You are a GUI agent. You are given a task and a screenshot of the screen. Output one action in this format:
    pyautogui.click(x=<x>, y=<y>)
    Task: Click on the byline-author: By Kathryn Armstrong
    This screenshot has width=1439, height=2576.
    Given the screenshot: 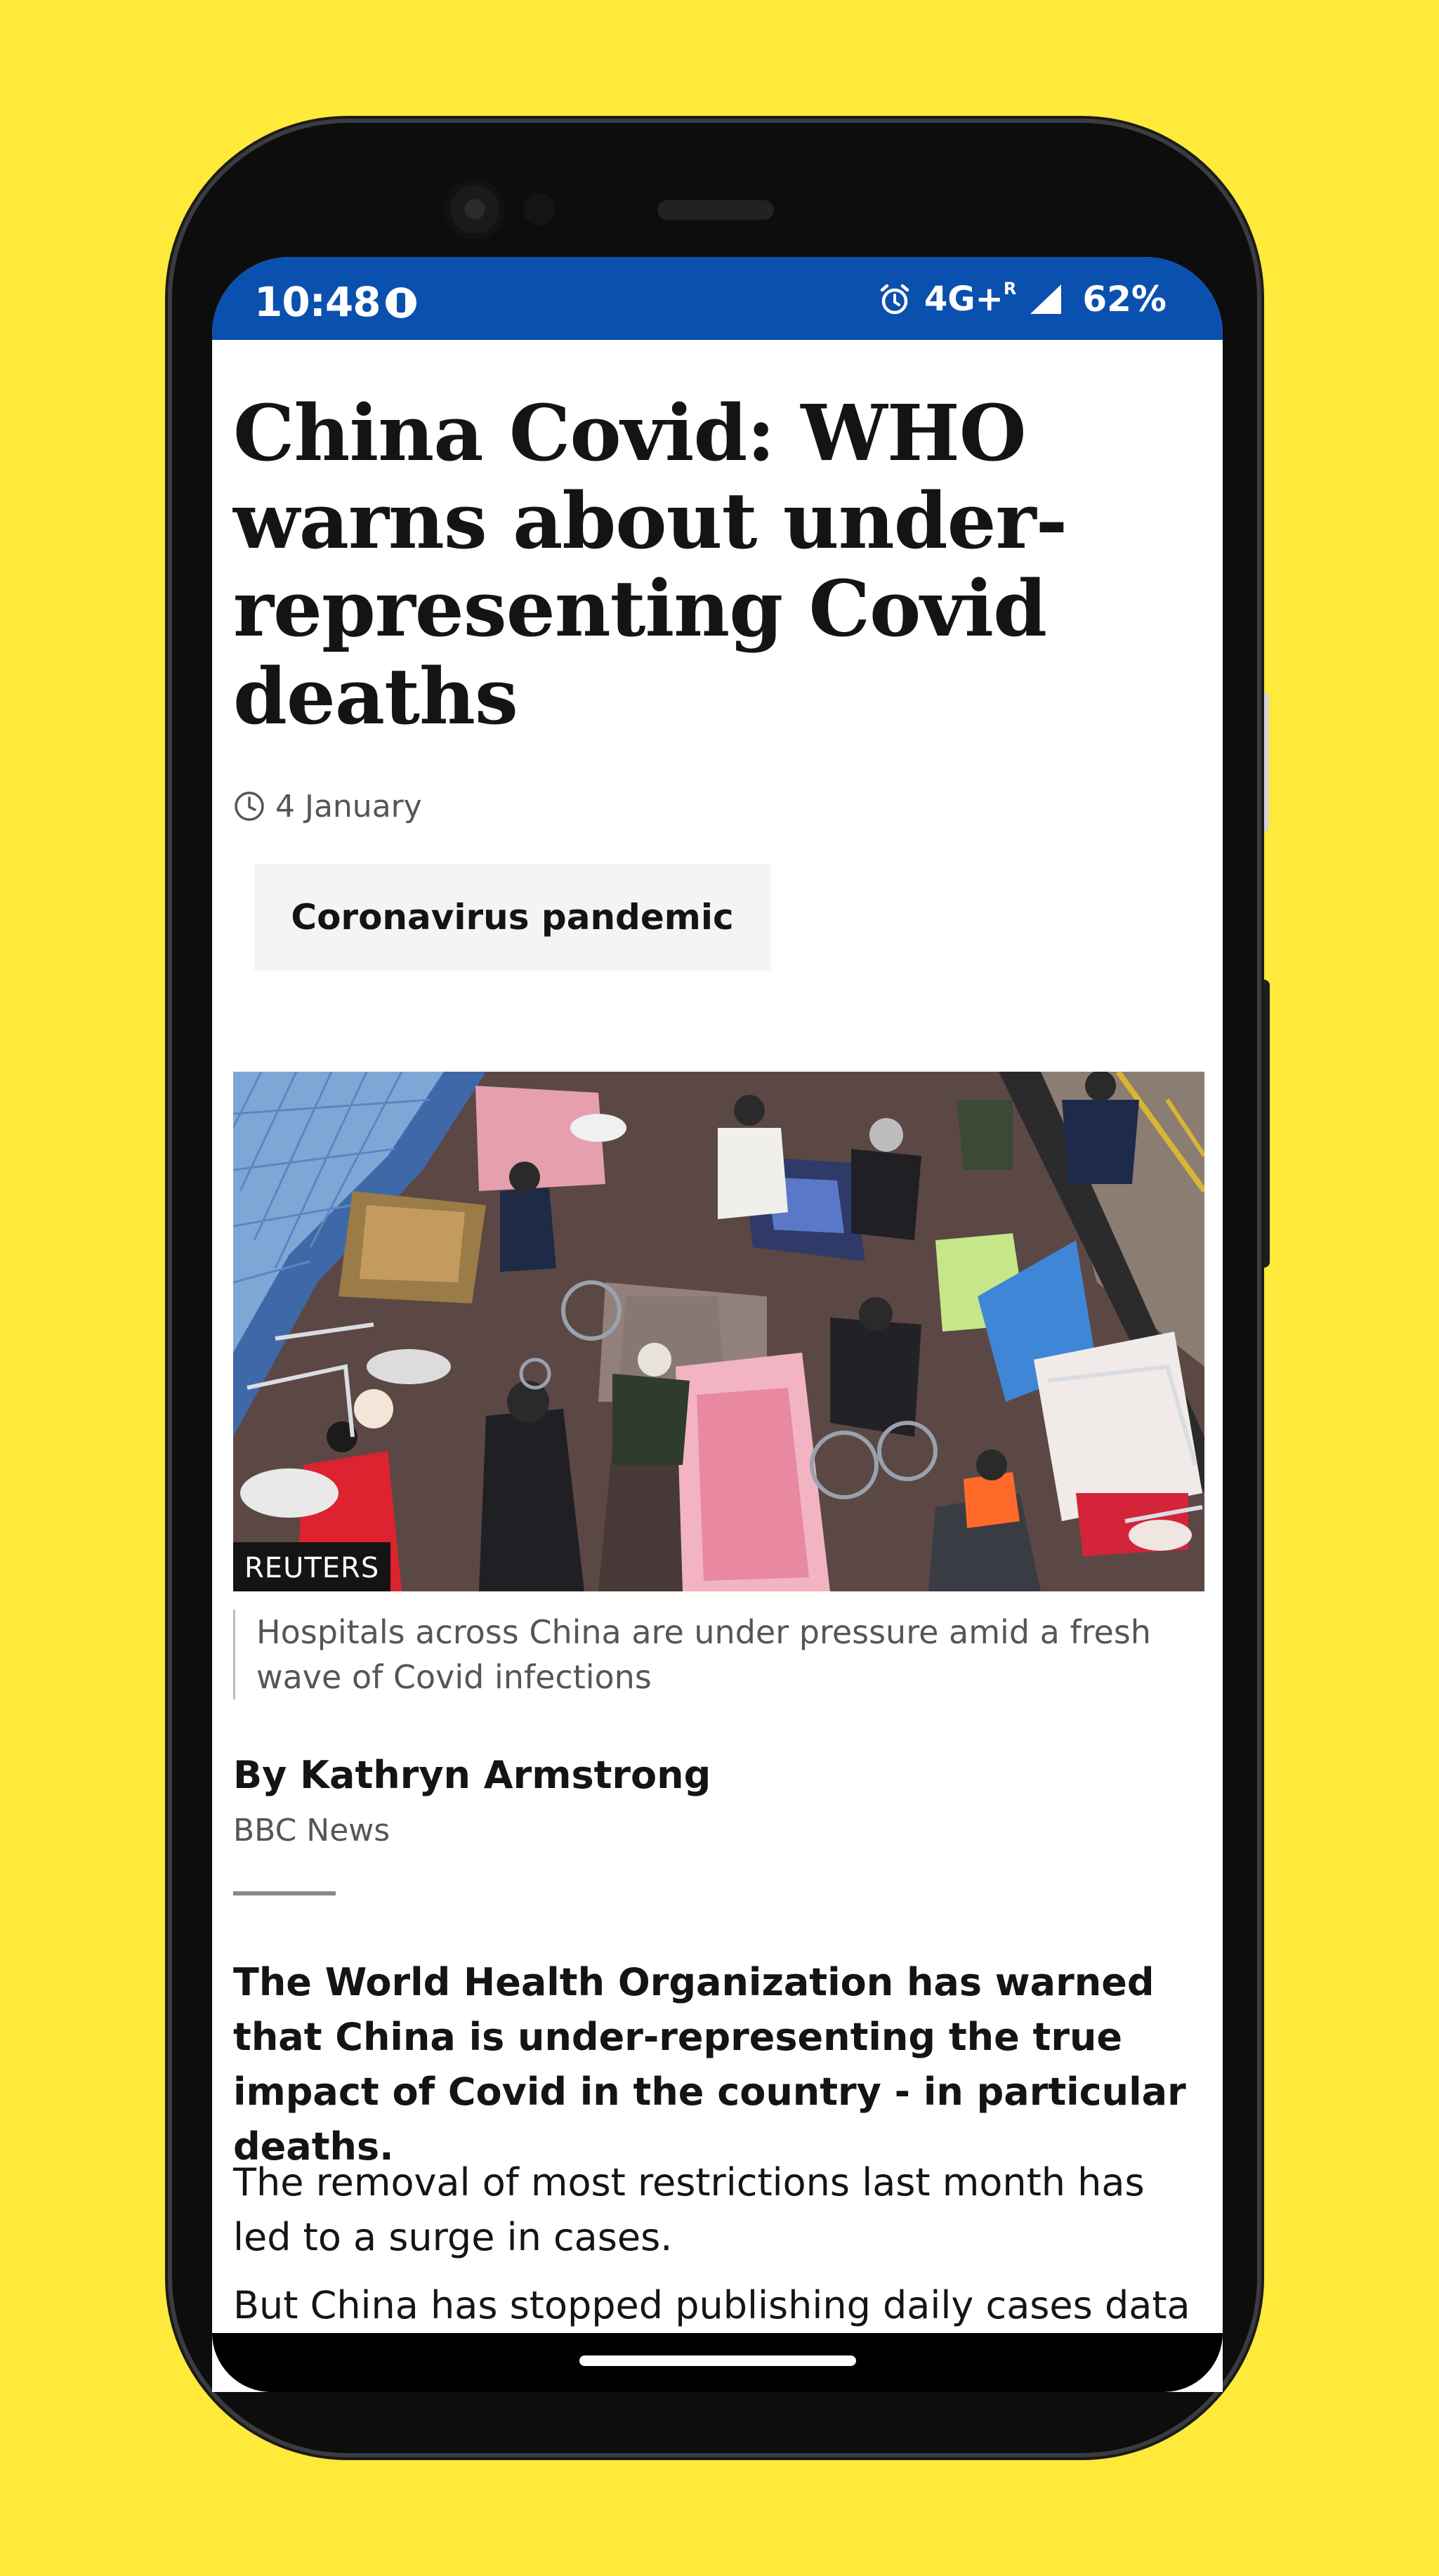 What is the action you would take?
    pyautogui.click(x=472, y=1775)
    